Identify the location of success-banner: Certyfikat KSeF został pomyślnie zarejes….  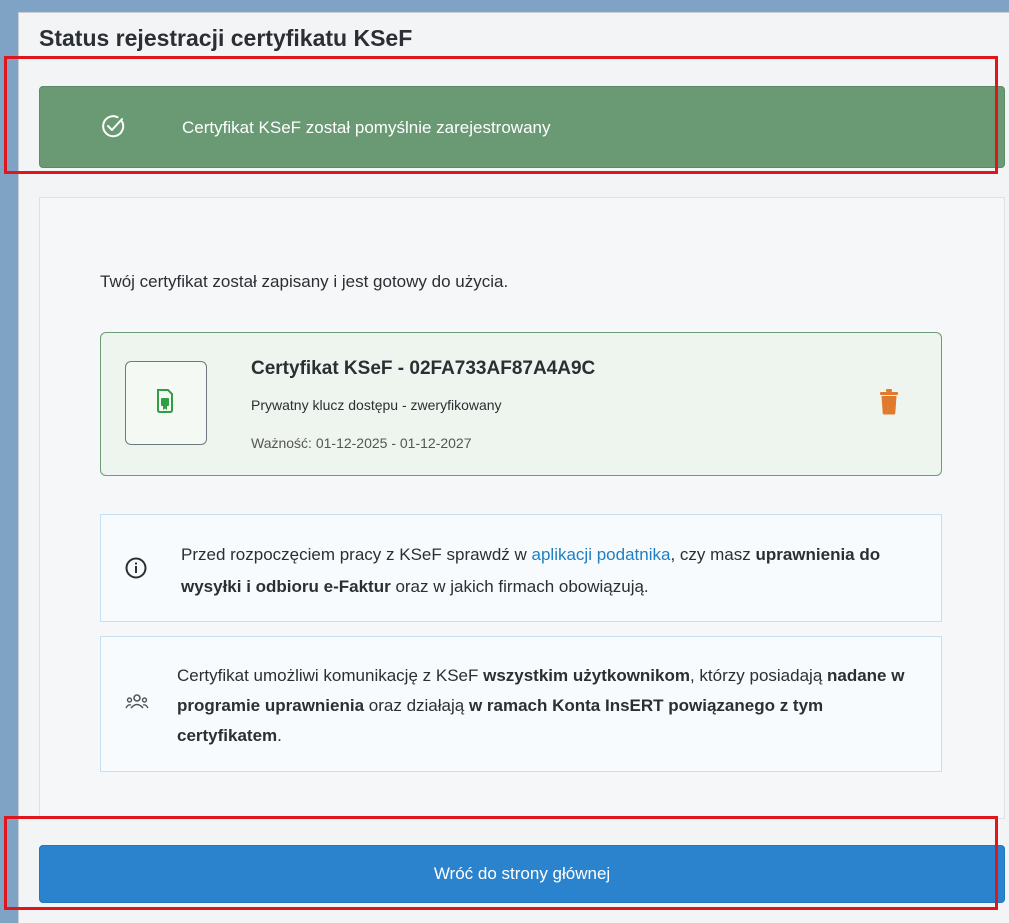
(522, 127).